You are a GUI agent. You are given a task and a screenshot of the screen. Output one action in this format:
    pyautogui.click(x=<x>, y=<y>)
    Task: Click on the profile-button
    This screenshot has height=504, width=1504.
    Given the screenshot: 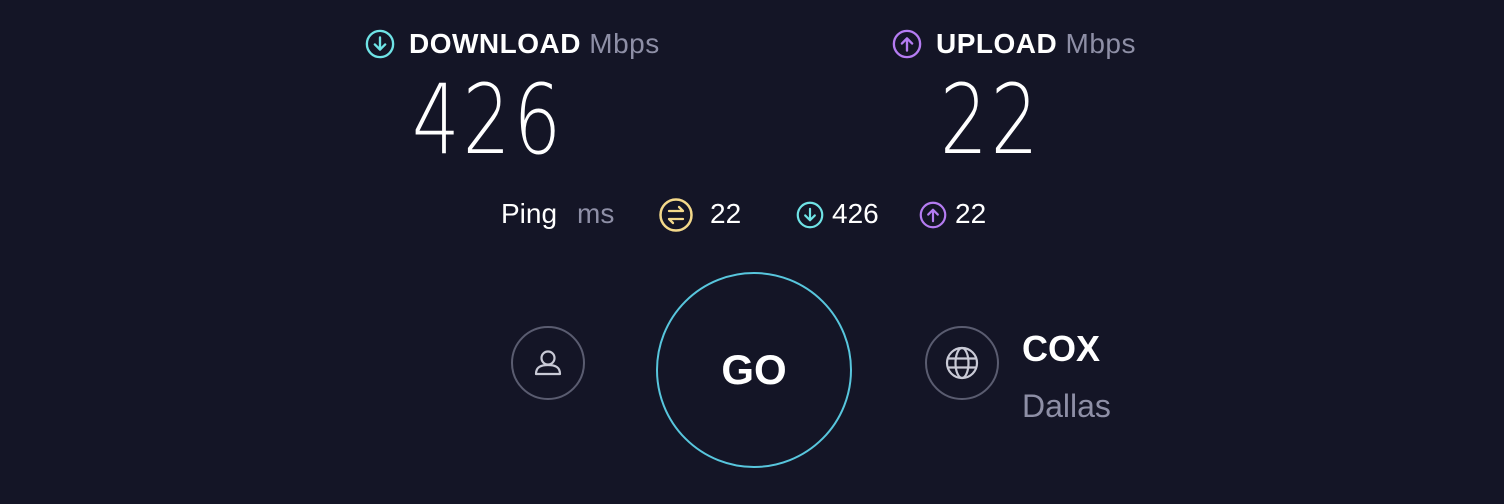 What is the action you would take?
    pyautogui.click(x=548, y=363)
    